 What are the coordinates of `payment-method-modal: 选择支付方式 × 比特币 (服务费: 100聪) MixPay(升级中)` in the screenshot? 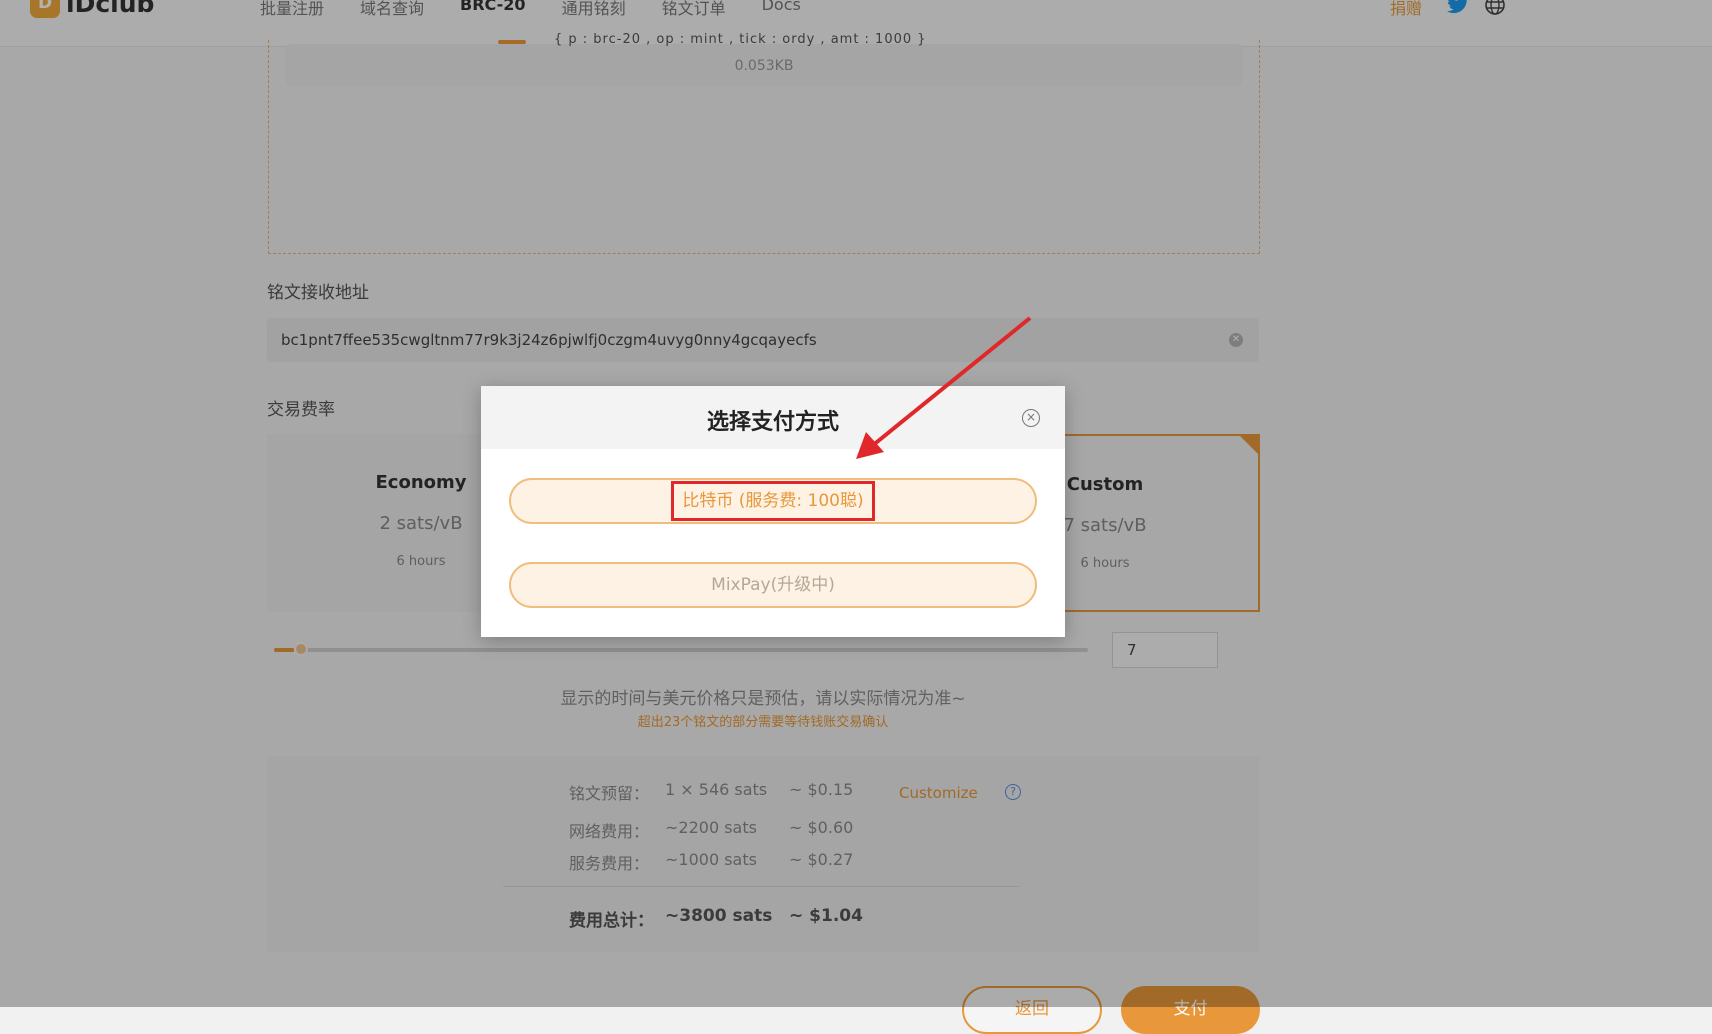 It's located at (773, 511).